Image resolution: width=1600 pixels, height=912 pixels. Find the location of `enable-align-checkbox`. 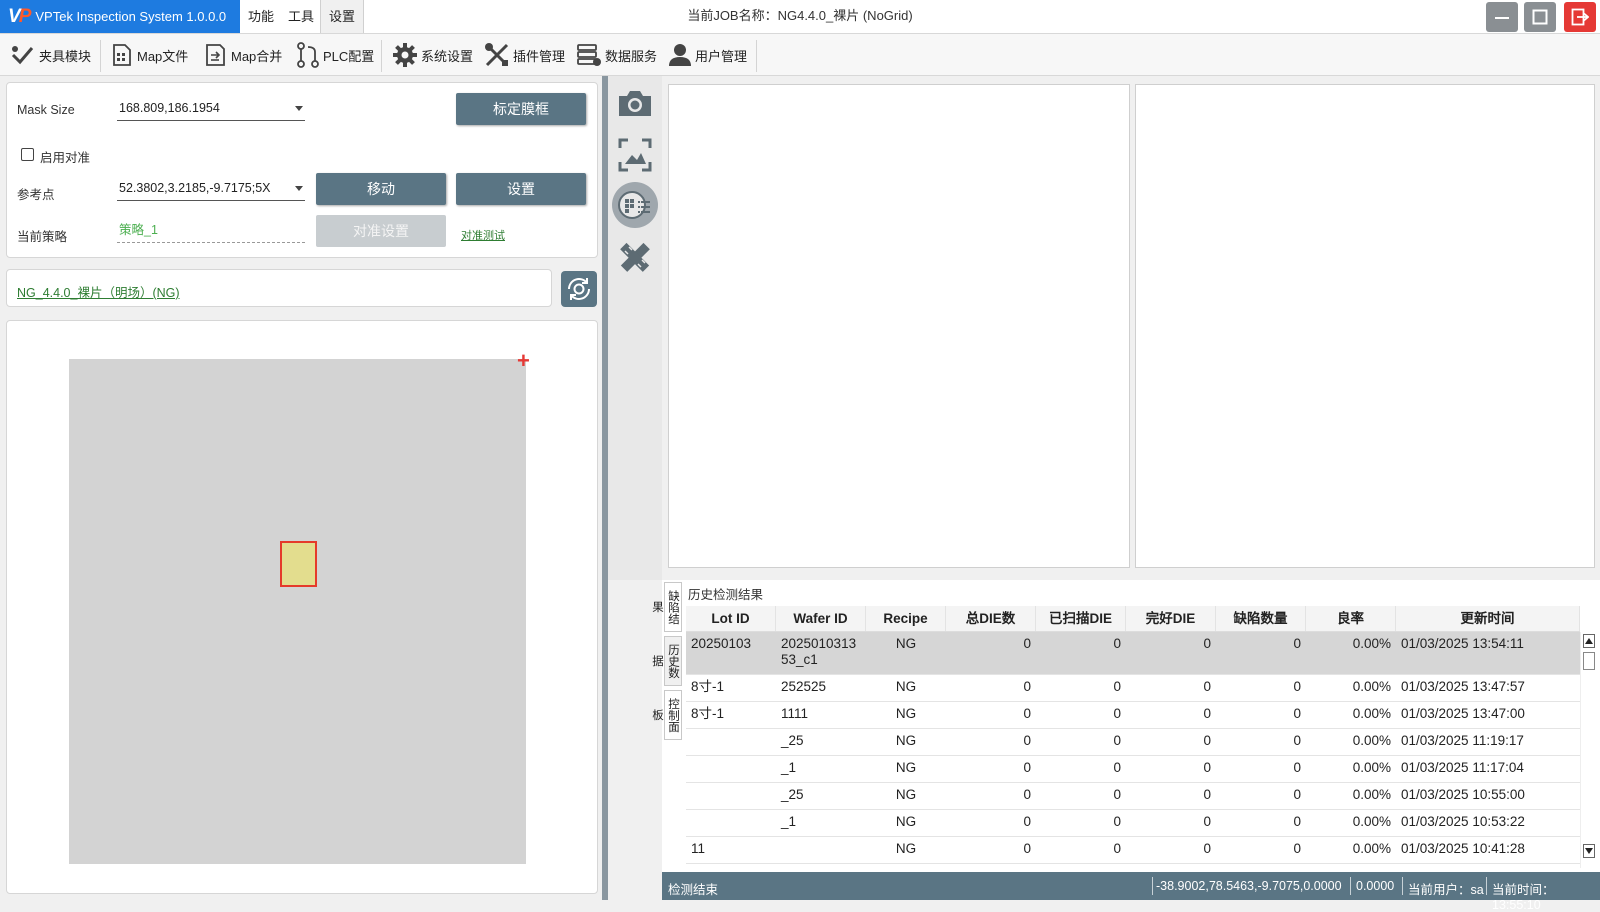

enable-align-checkbox is located at coordinates (27, 154).